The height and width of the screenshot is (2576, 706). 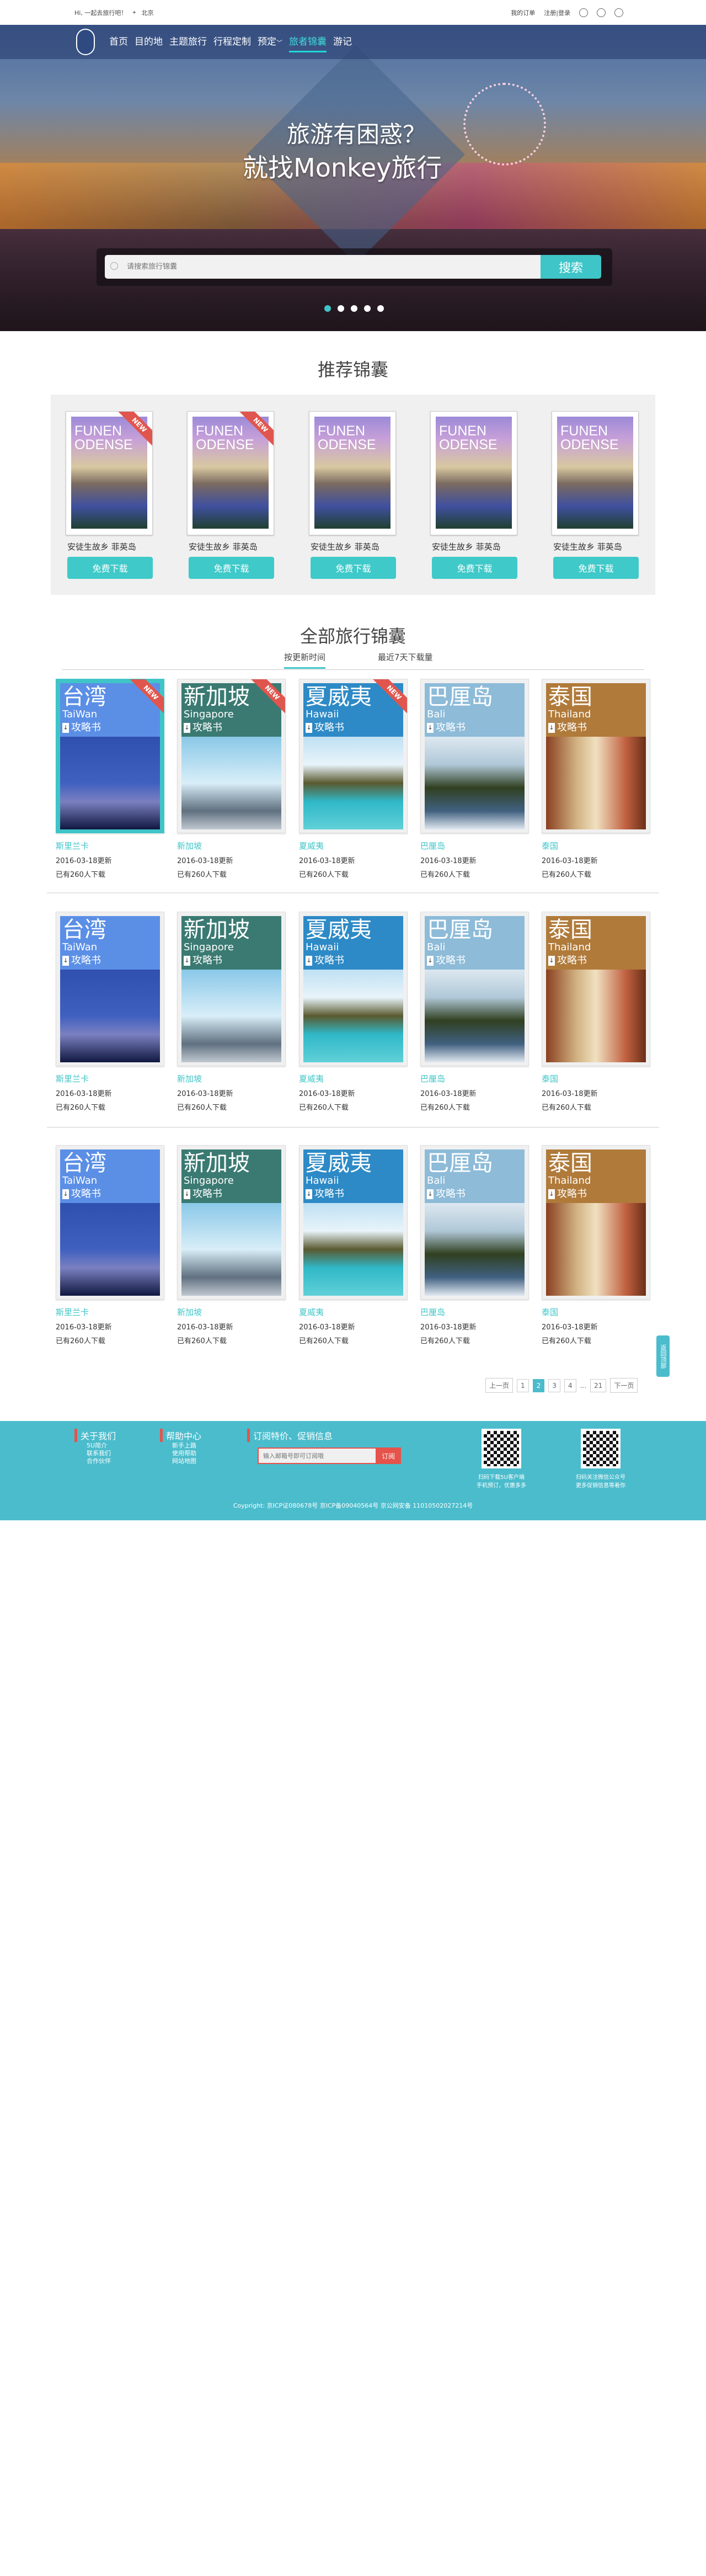 I want to click on footer-link: 联系我们, so click(x=101, y=1453).